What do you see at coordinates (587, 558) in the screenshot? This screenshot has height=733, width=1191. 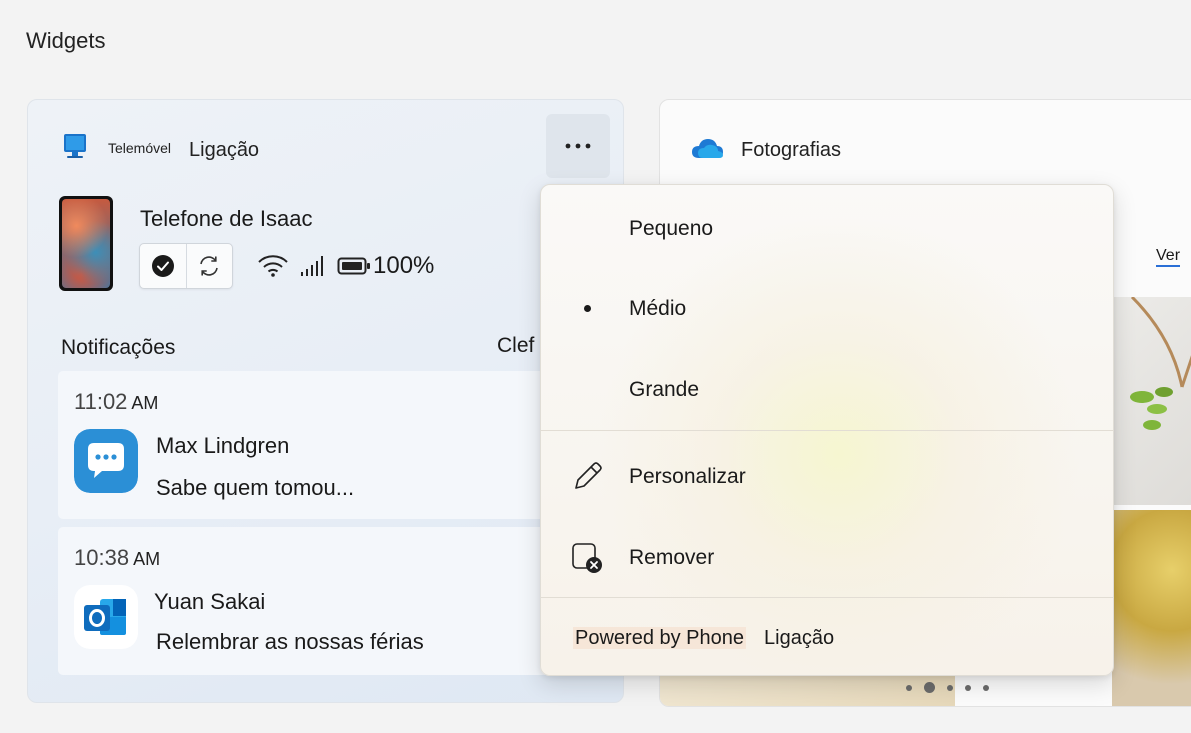 I see `remove-widget-icon` at bounding box center [587, 558].